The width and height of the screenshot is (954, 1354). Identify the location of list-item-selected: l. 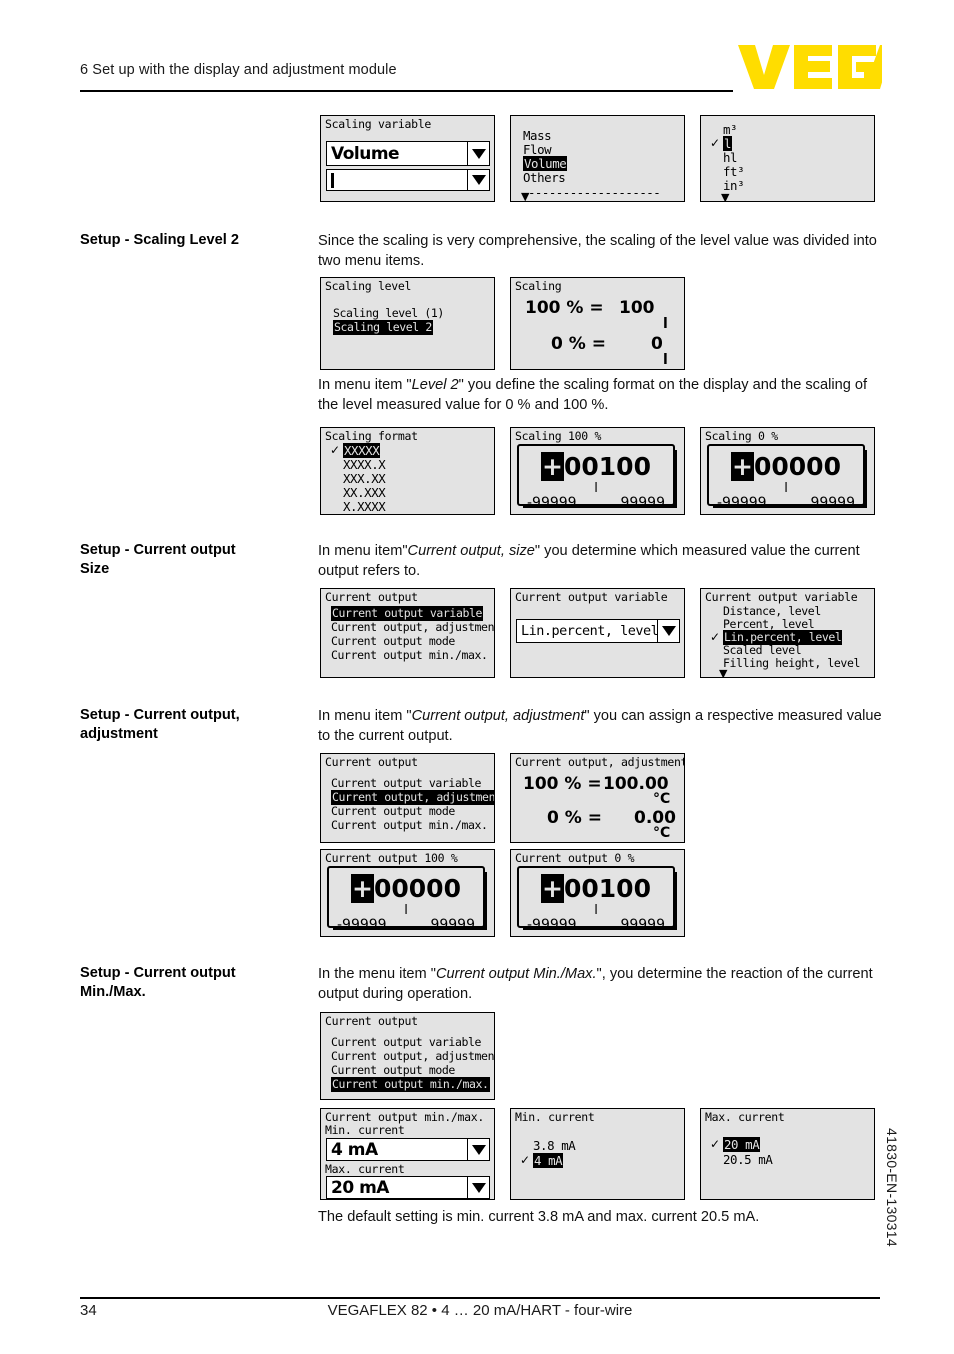
(728, 143).